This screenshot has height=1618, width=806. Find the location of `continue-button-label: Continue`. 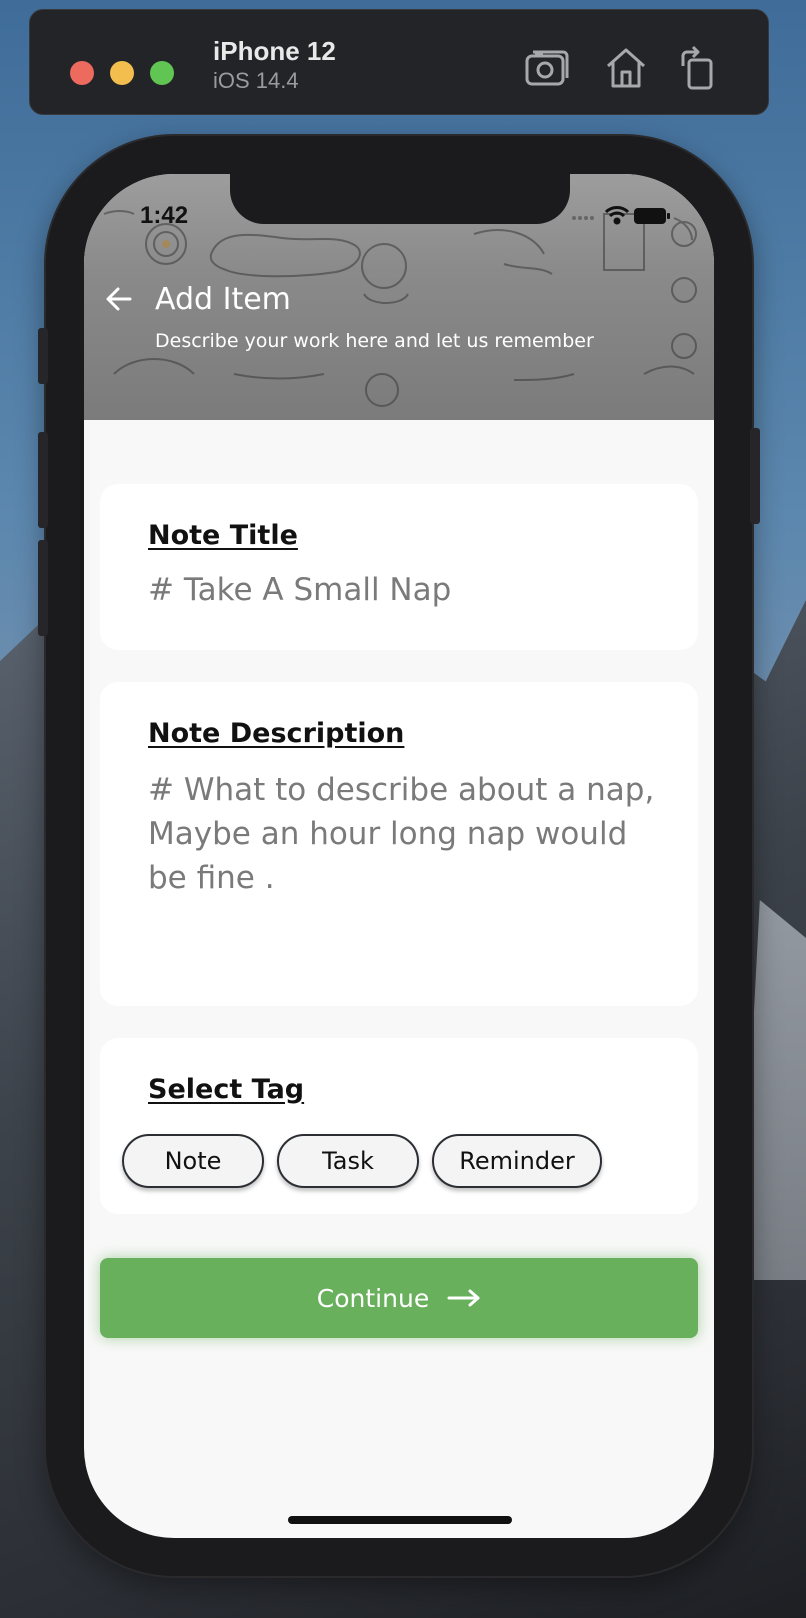

continue-button-label: Continue is located at coordinates (373, 1298).